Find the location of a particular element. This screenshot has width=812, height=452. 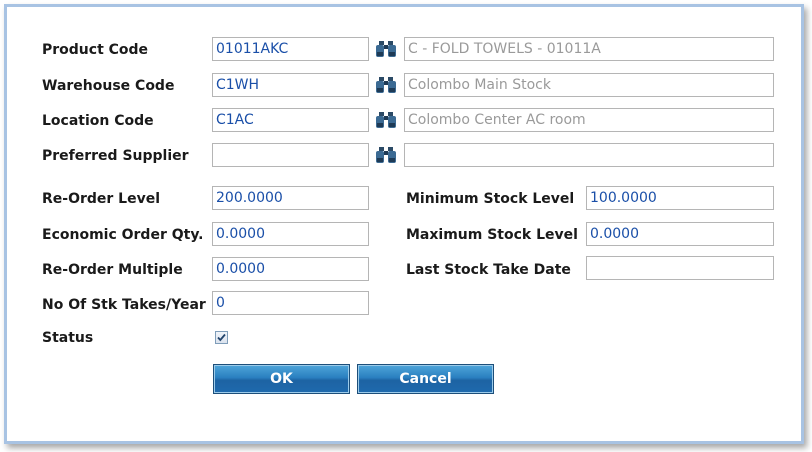

maximum-stock-level-input: 0.0000 is located at coordinates (680, 234).